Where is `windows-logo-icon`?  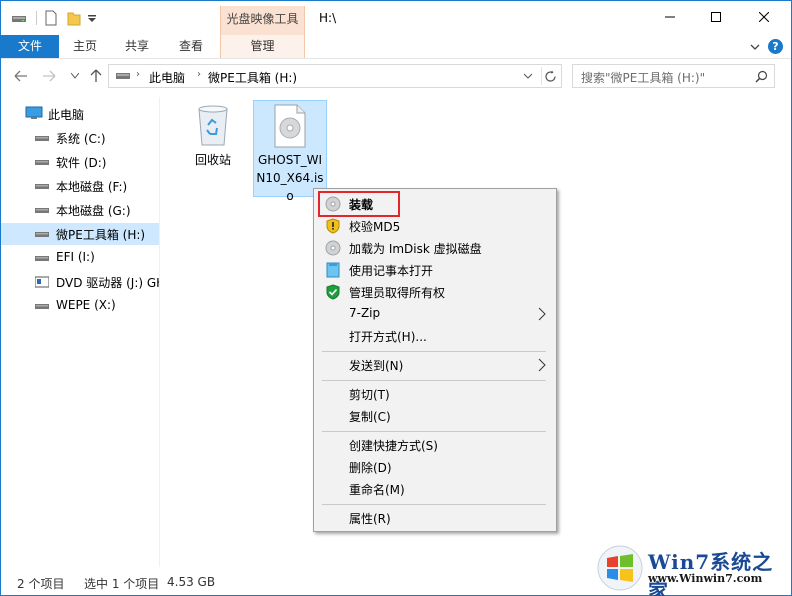 windows-logo-icon is located at coordinates (620, 568).